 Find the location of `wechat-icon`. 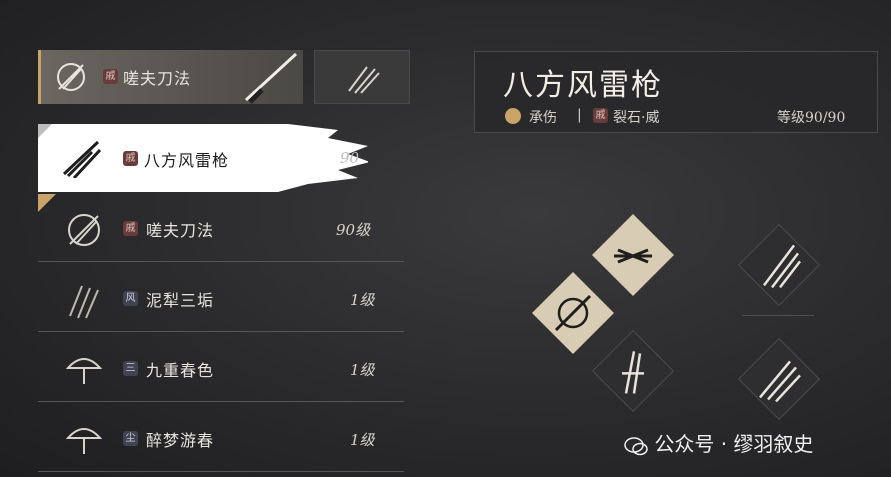

wechat-icon is located at coordinates (636, 445).